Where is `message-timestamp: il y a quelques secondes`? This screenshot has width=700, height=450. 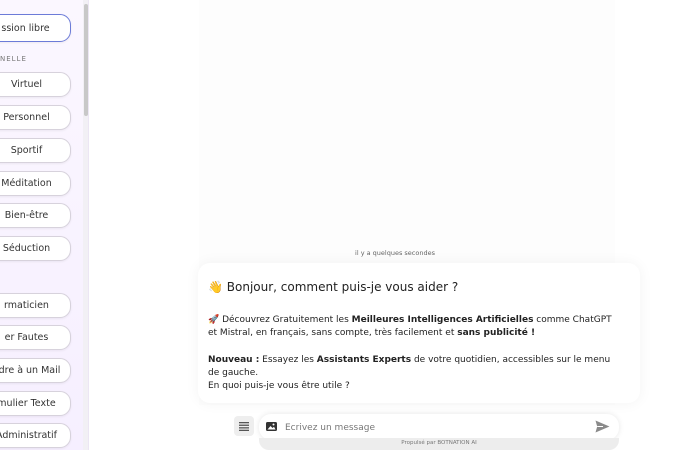 message-timestamp: il y a quelques secondes is located at coordinates (395, 253).